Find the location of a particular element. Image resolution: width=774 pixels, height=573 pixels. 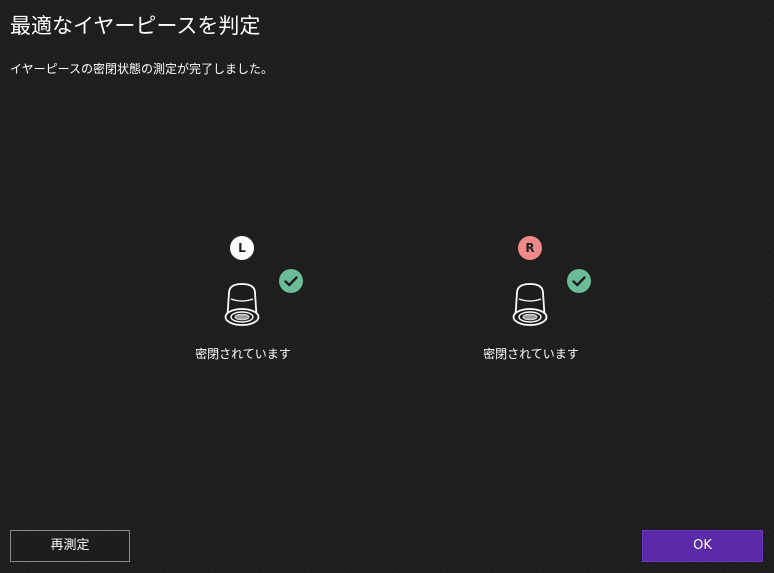

left-side-badge: L is located at coordinates (242, 248).